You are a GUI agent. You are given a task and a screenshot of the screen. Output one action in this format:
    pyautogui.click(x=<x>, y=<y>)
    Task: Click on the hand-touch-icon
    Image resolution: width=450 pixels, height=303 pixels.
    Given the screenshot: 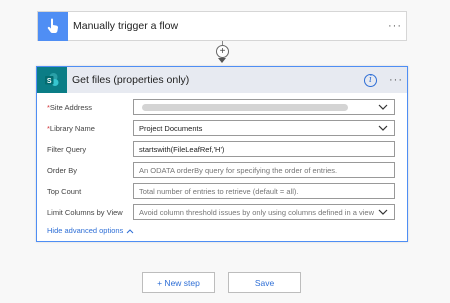 What is the action you would take?
    pyautogui.click(x=53, y=26)
    